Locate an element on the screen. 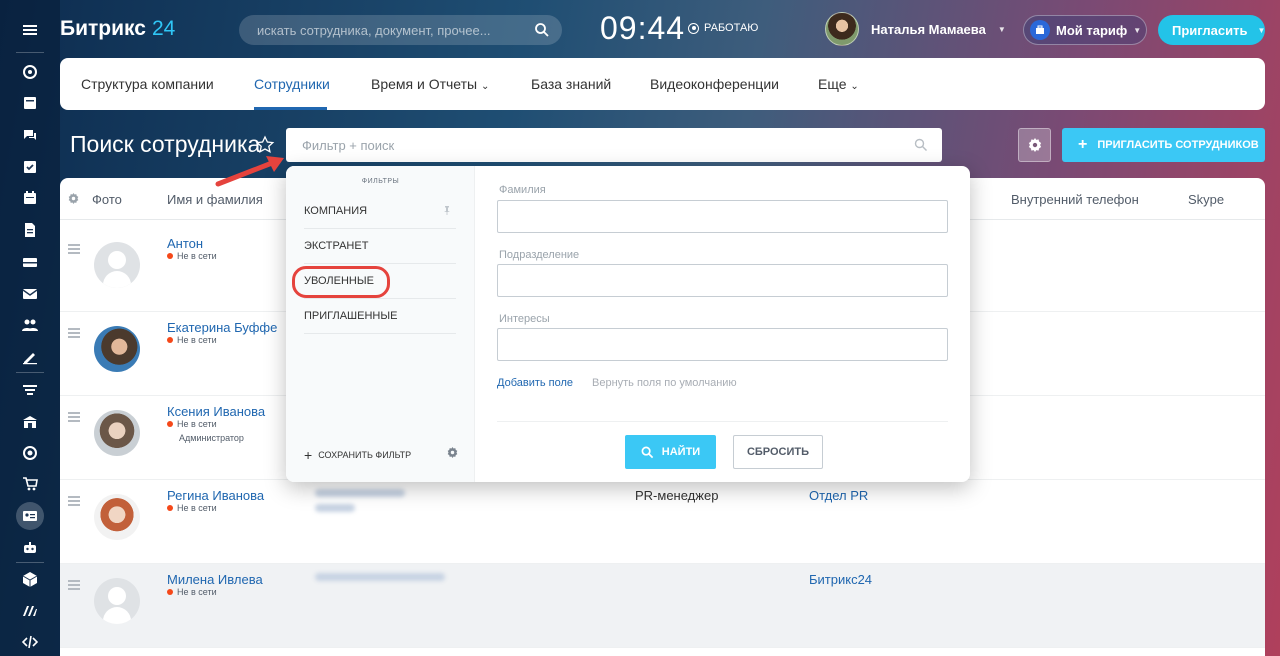 This screenshot has height=656, width=1280. calendar-icon is located at coordinates (30, 198).